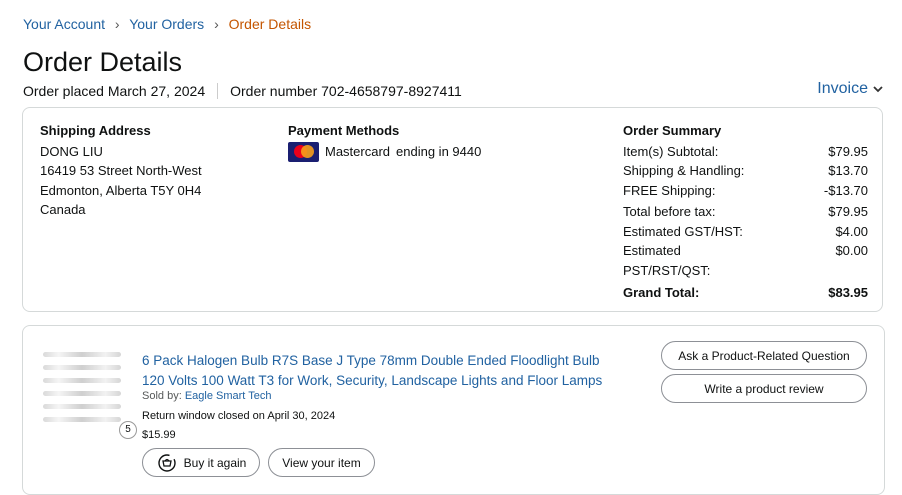 The image size is (902, 495). What do you see at coordinates (439, 151) in the screenshot?
I see `payment-card-ending: ending in 9440` at bounding box center [439, 151].